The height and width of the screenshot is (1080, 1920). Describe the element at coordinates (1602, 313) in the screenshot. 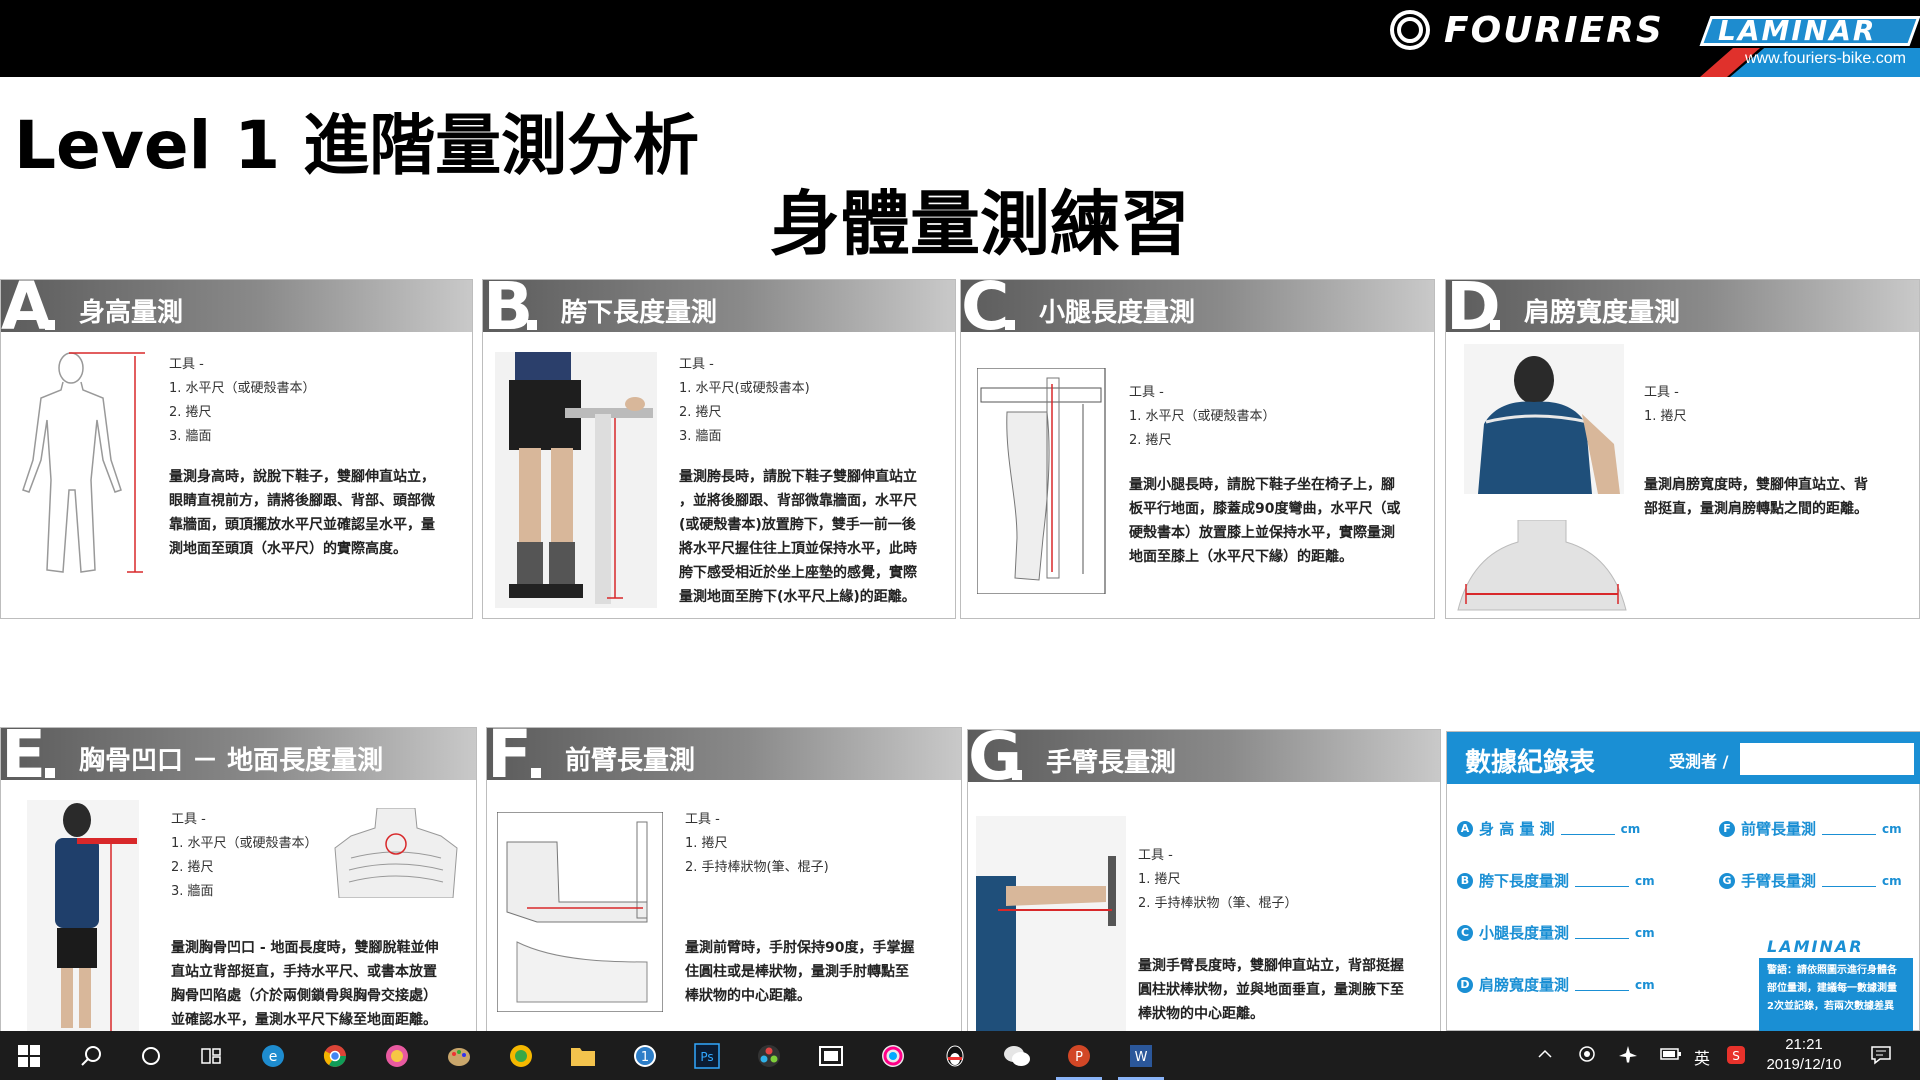

I see `card-title: 肩膀寬度量測` at that location.